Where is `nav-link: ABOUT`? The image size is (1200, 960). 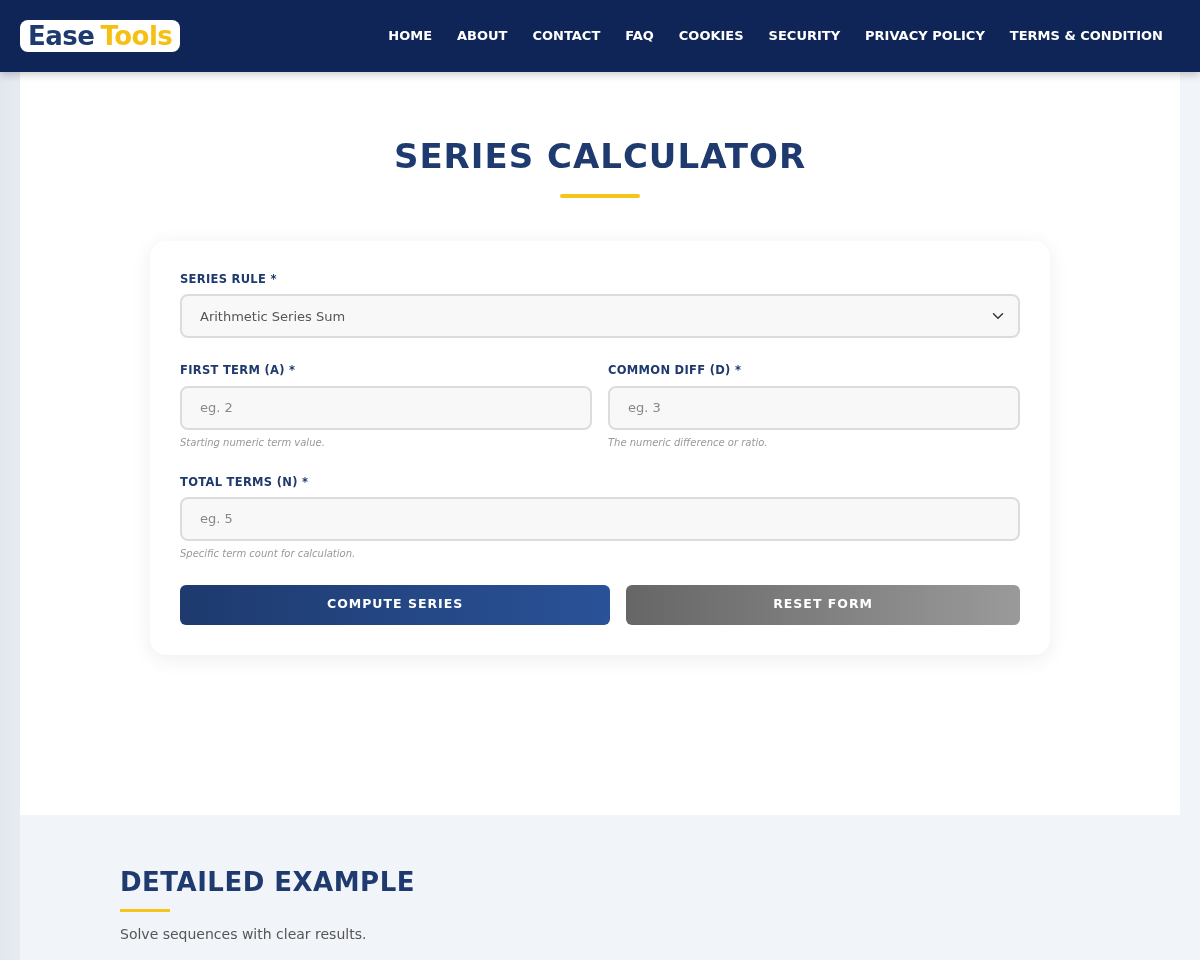 nav-link: ABOUT is located at coordinates (482, 36).